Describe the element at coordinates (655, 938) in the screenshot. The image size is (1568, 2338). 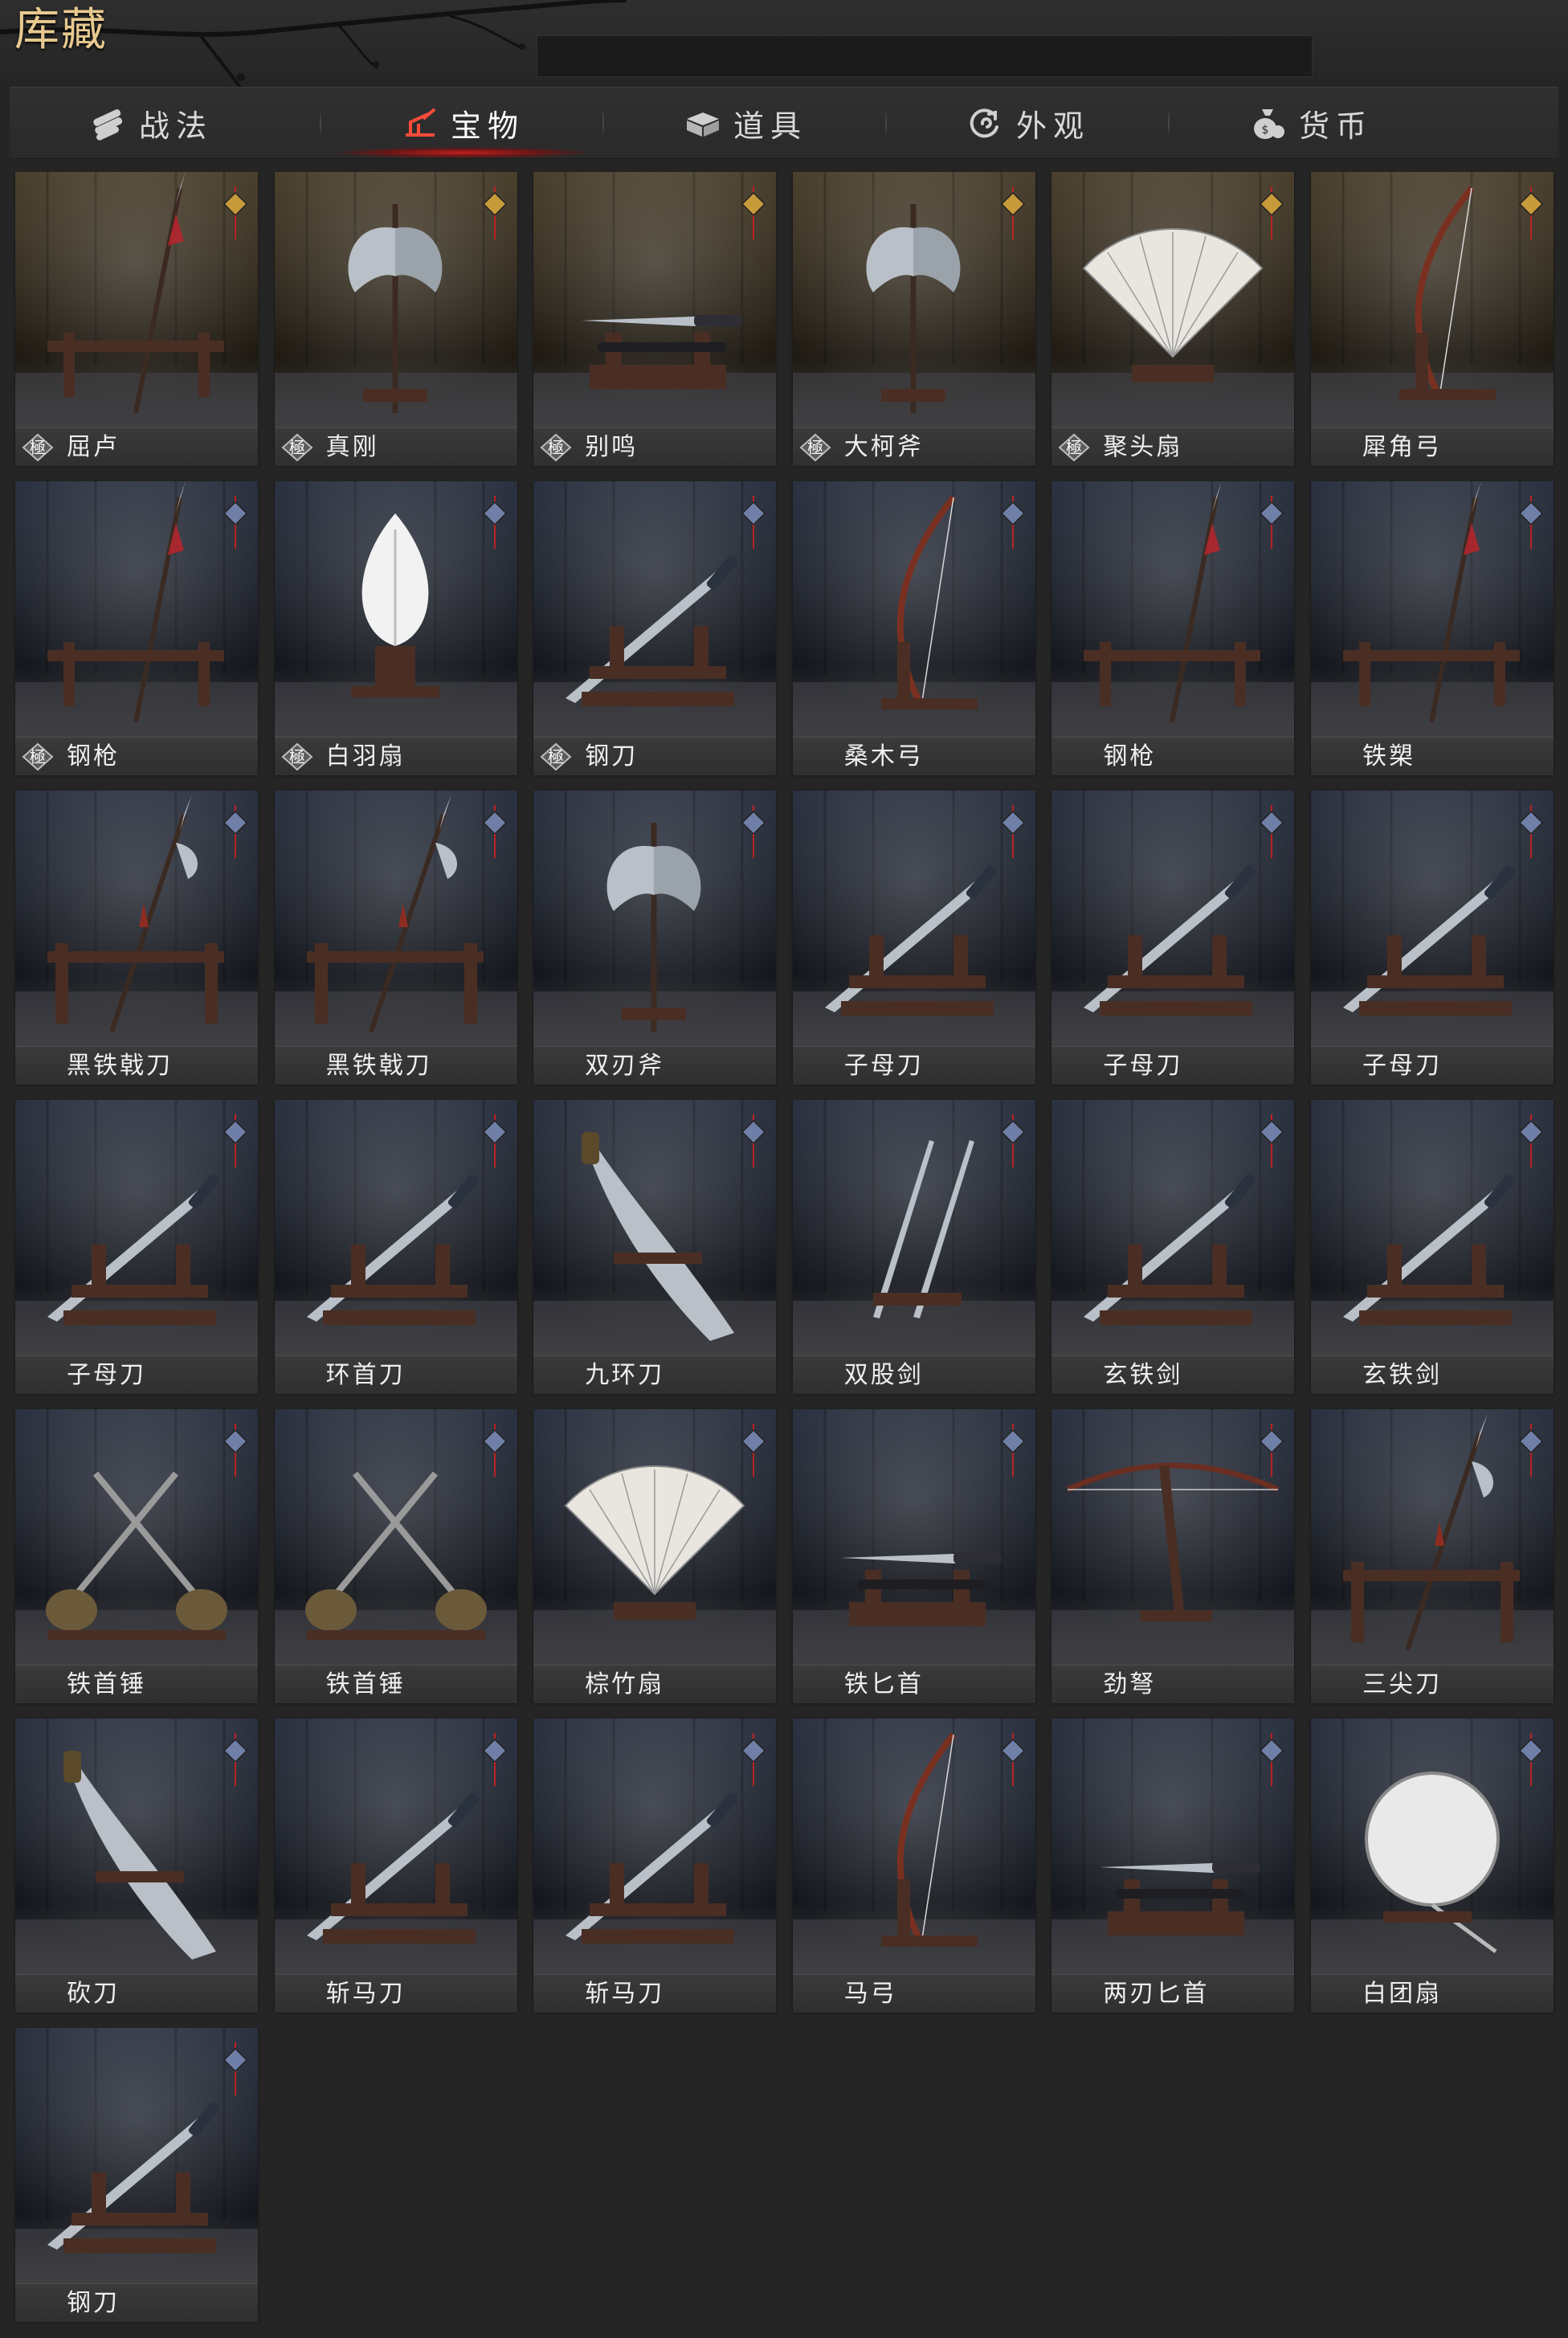
I see `treasure-card: 双刃斧` at that location.